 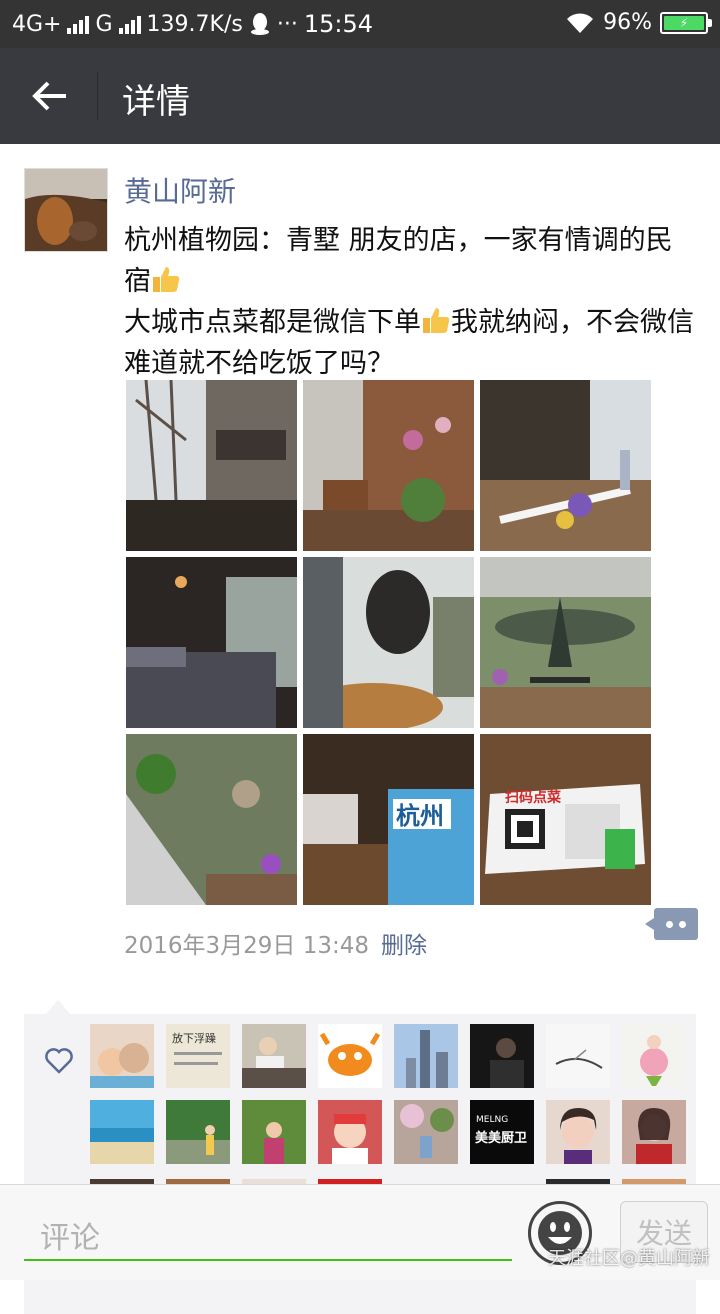 What do you see at coordinates (404, 943) in the screenshot?
I see `delete-link: 删除` at bounding box center [404, 943].